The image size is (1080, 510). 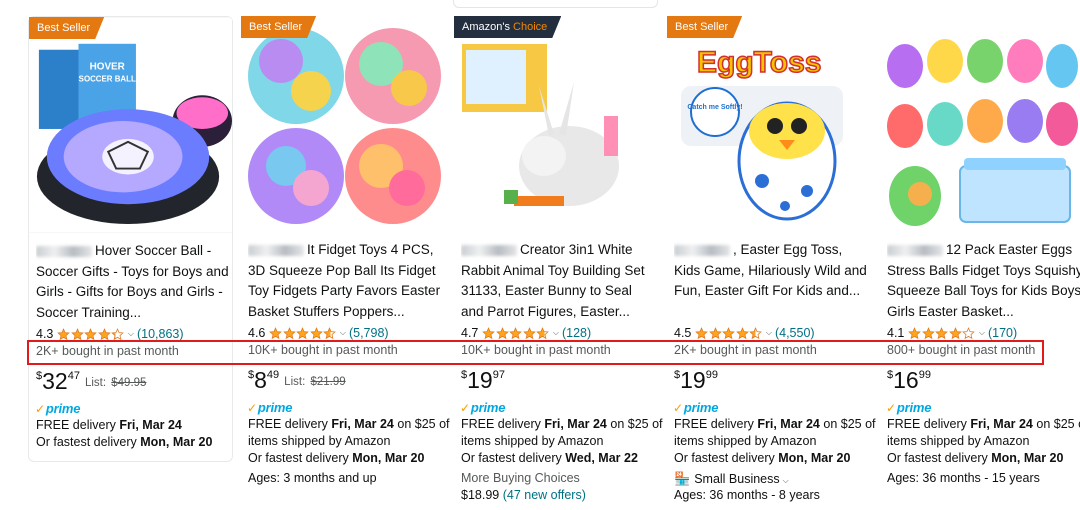 I want to click on bought-in-past-month: 10K+ bought in past month, so click(x=323, y=350).